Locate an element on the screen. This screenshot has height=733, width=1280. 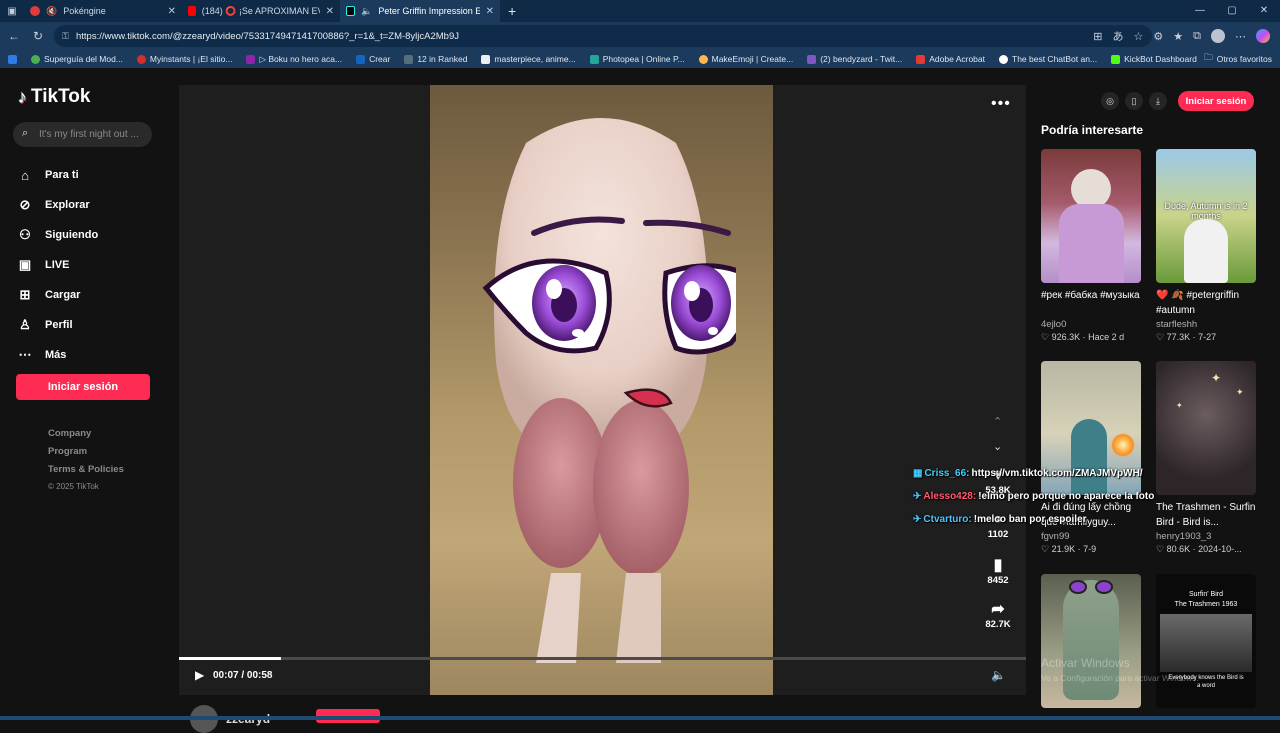
login-button: Iniciar sesión is located at coordinates (83, 387).